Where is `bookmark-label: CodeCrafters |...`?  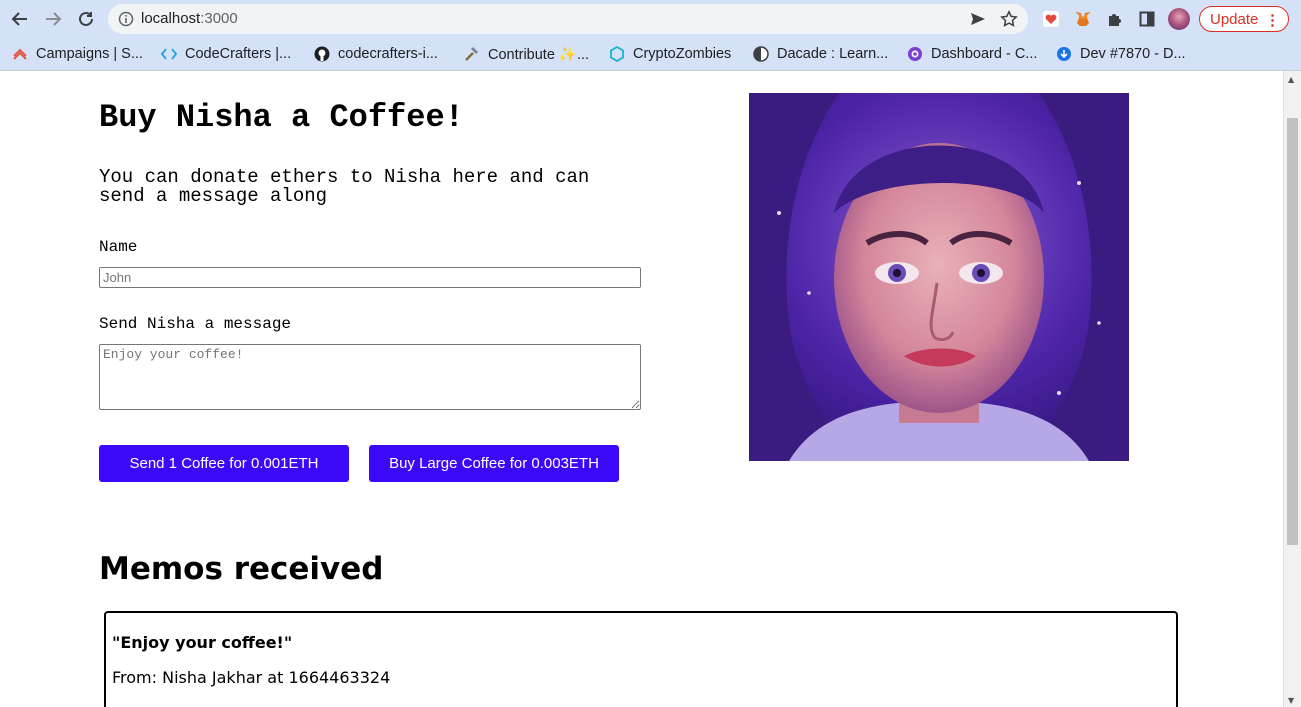
bookmark-label: CodeCrafters |... is located at coordinates (238, 54).